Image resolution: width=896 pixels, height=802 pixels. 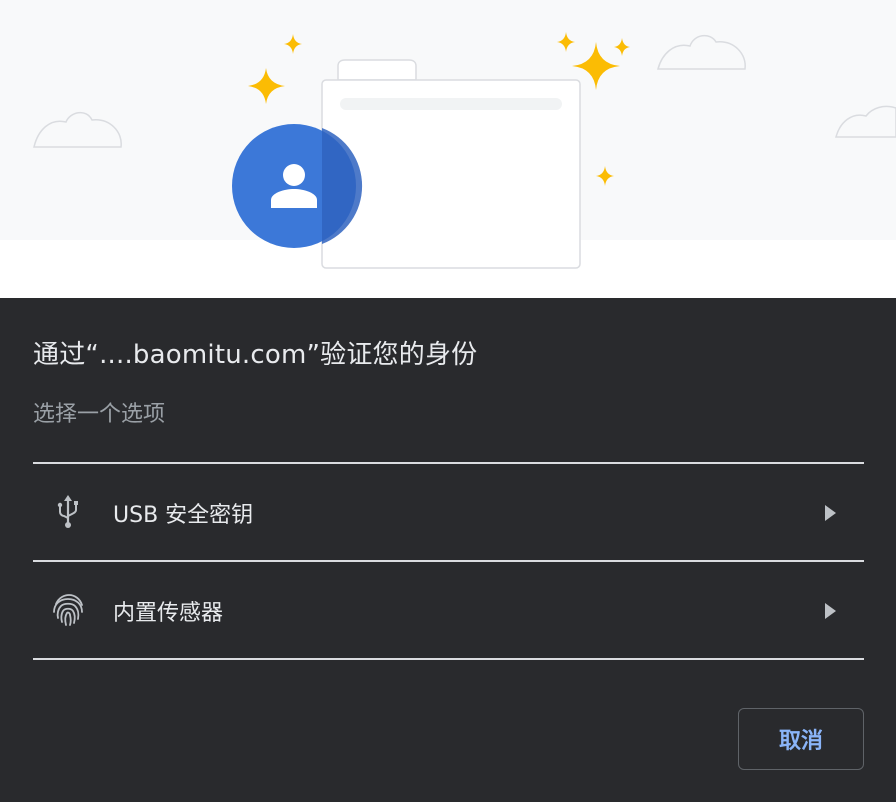 I want to click on option-builtin-sensor: 内置传感器, so click(x=448, y=611).